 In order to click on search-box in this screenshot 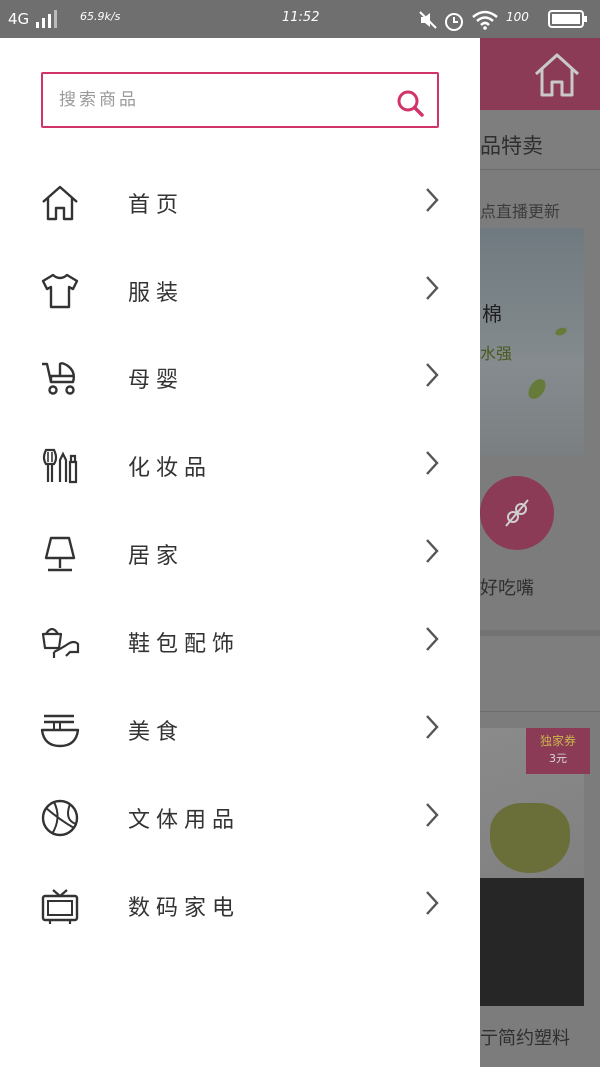, I will do `click(240, 100)`.